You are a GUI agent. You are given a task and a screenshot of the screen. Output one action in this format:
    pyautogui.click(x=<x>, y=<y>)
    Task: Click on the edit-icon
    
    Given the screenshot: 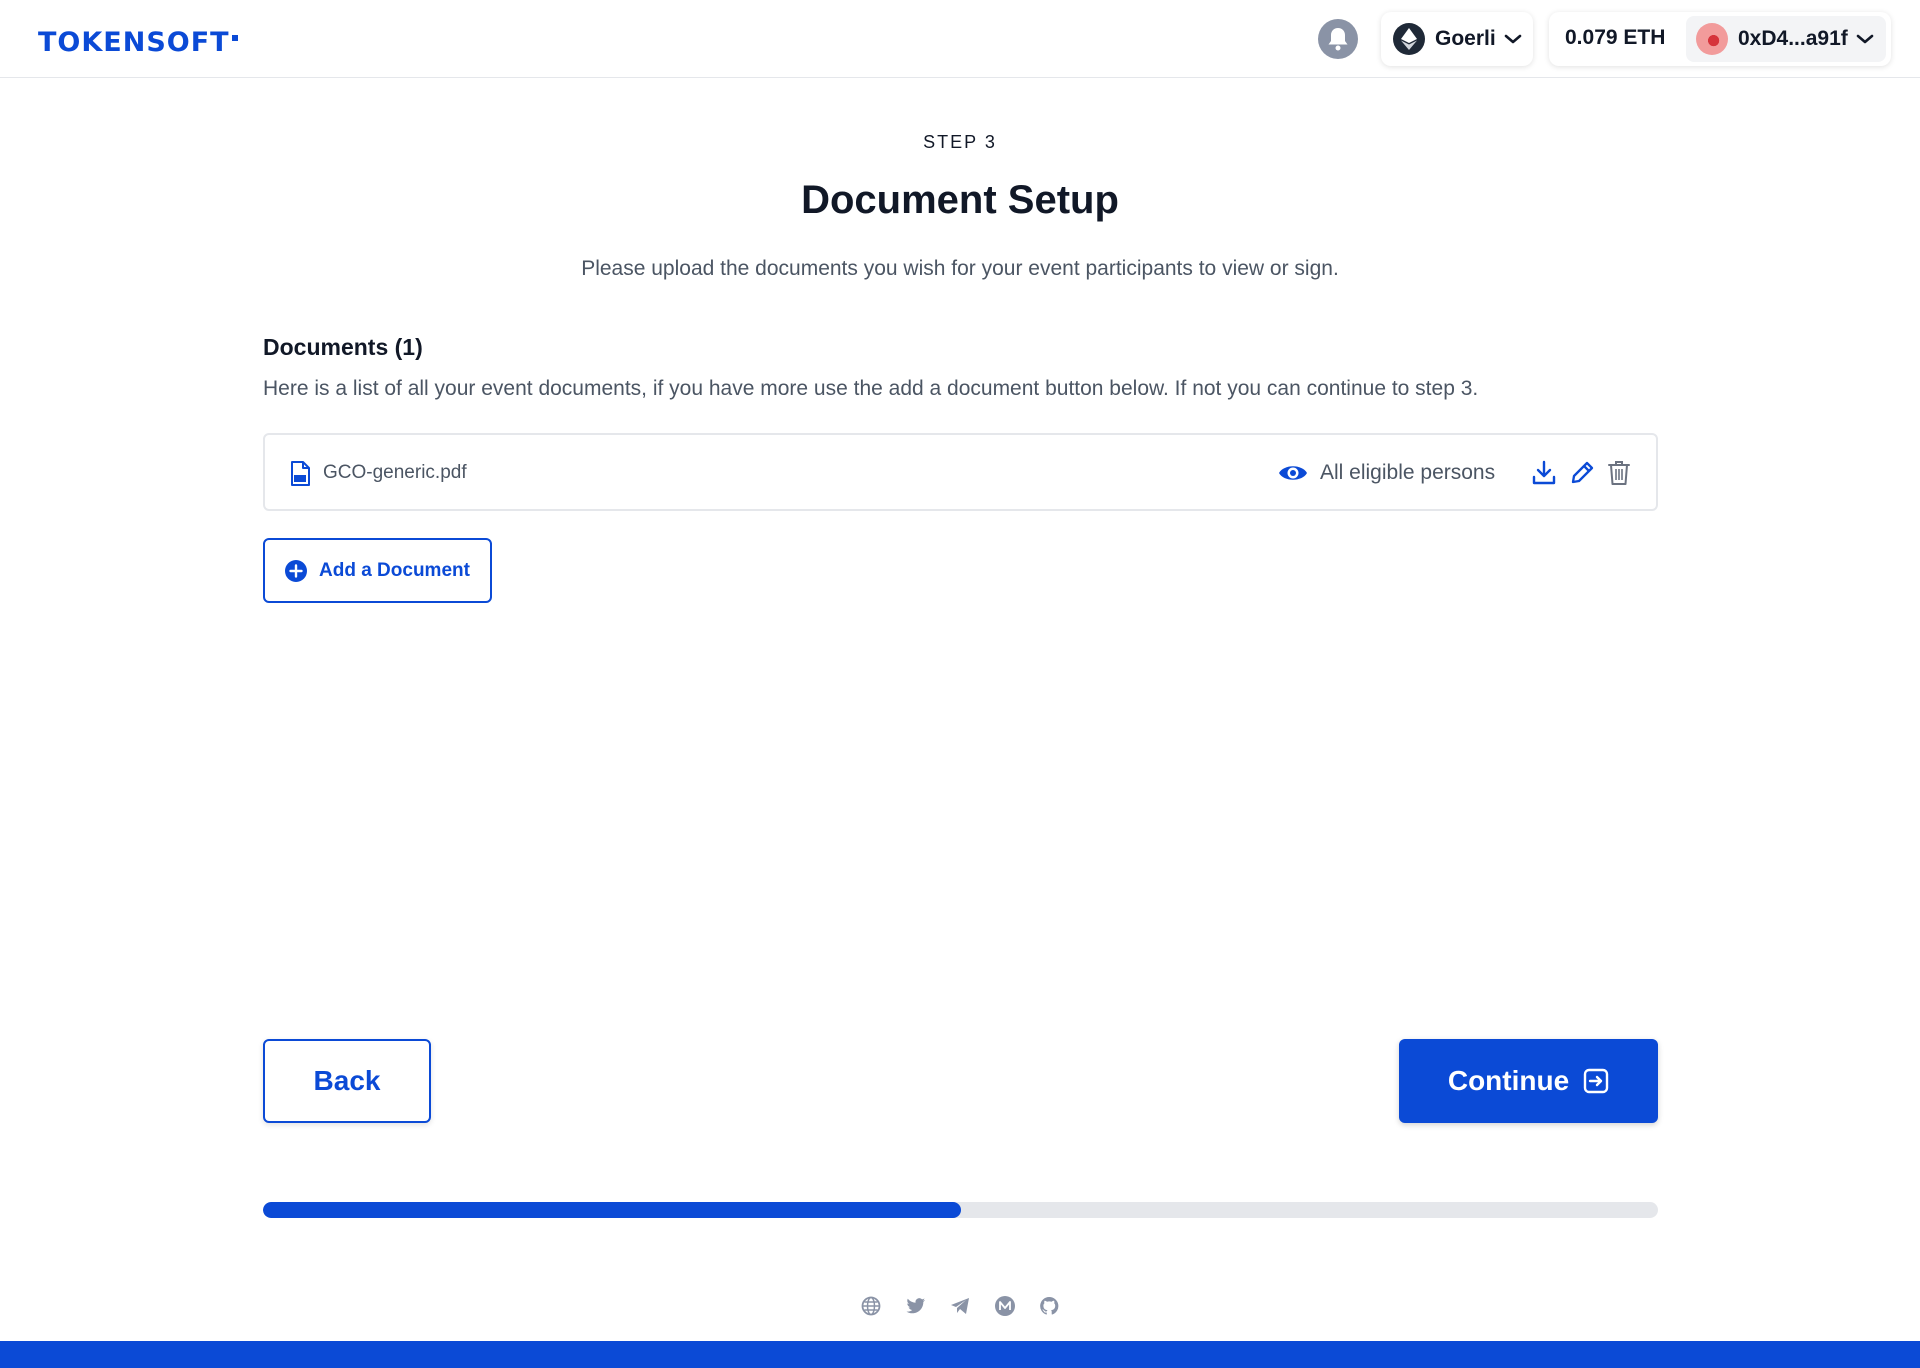 What is the action you would take?
    pyautogui.click(x=1582, y=472)
    